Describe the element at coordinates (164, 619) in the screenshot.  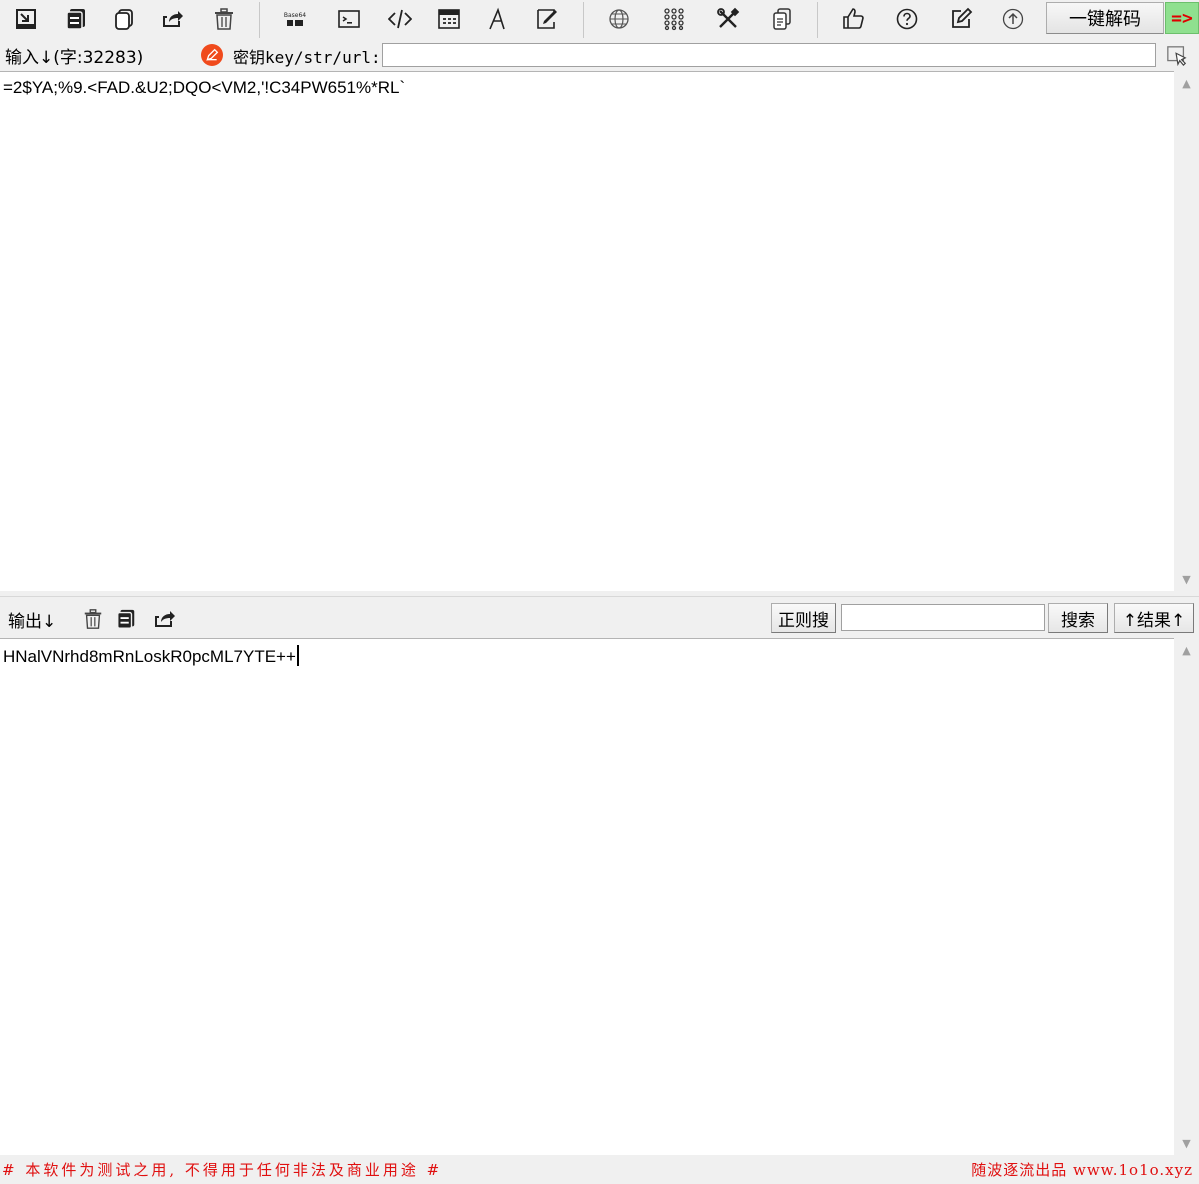
I see `output-share-icon` at that location.